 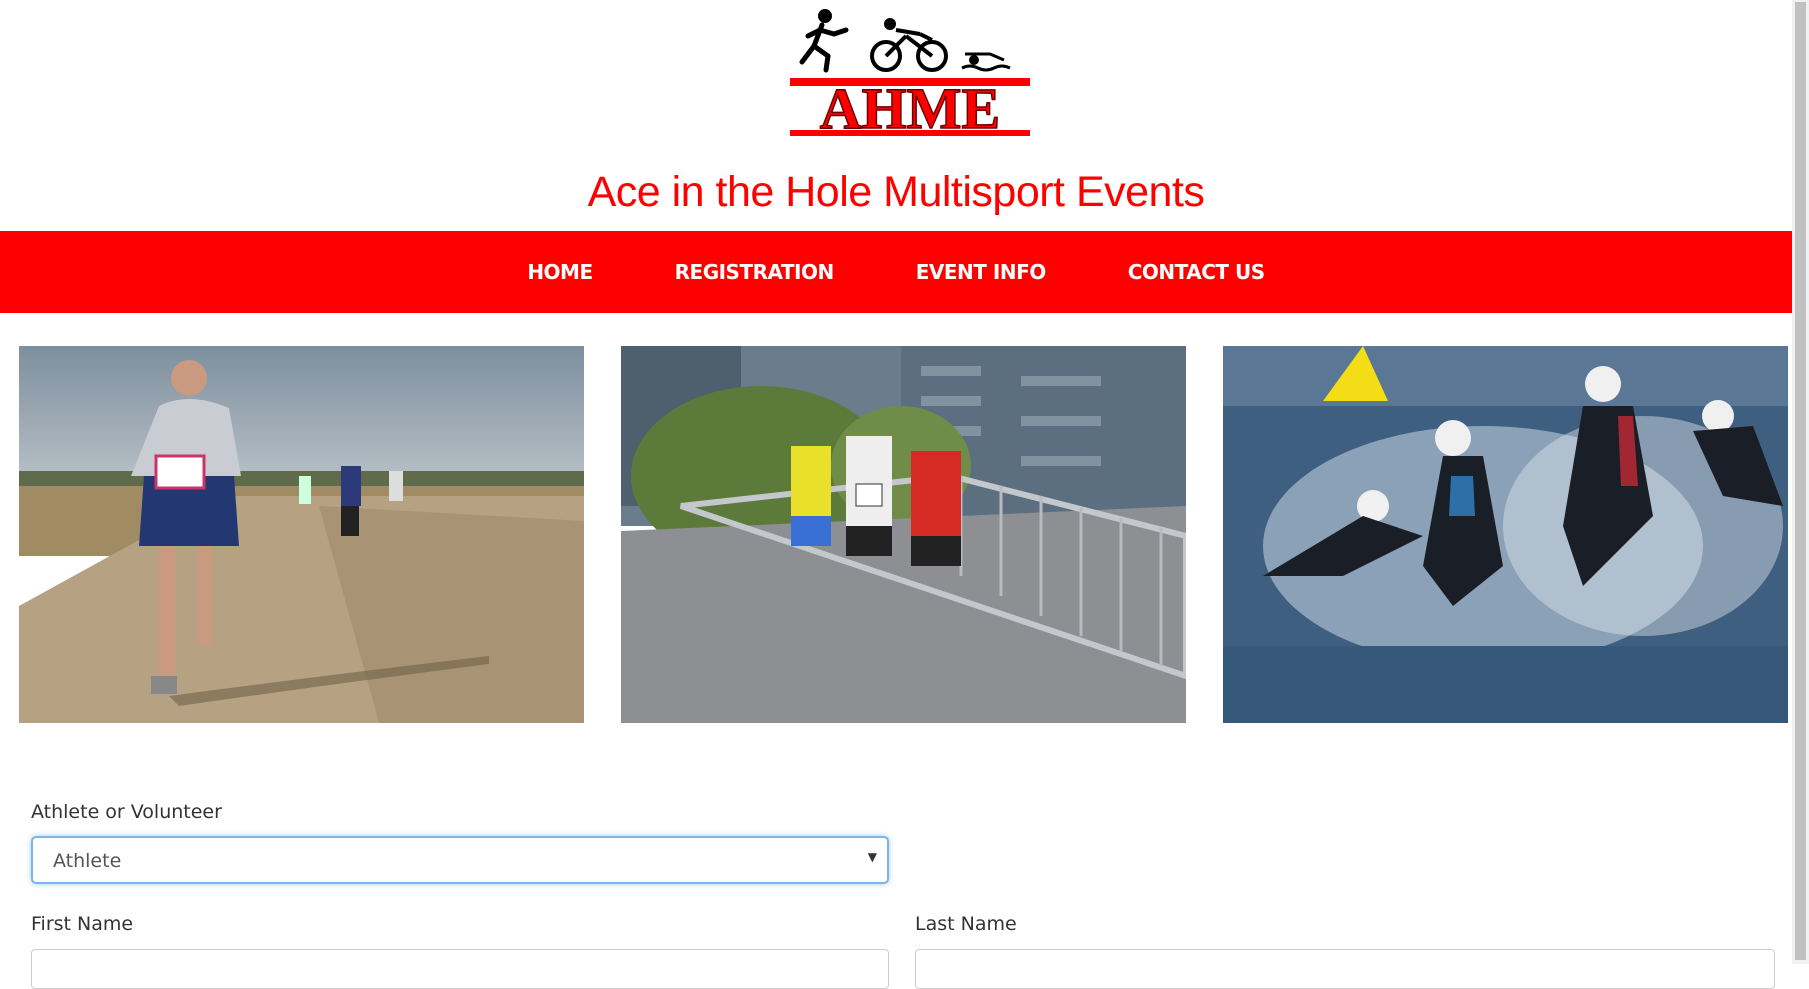 What do you see at coordinates (82, 924) in the screenshot?
I see `first-name-label: First Name` at bounding box center [82, 924].